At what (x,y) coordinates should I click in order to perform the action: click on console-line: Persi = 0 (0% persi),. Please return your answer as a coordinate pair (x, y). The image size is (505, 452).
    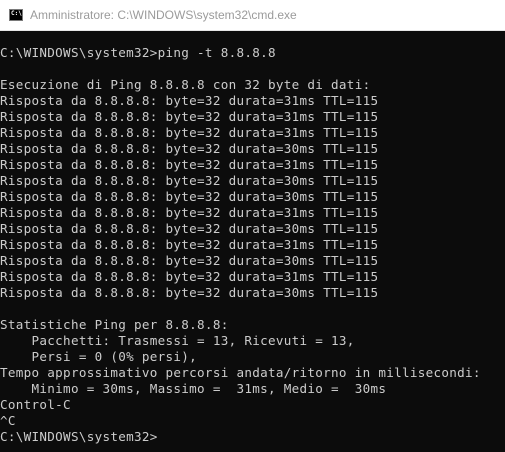
    Looking at the image, I should click on (99, 356).